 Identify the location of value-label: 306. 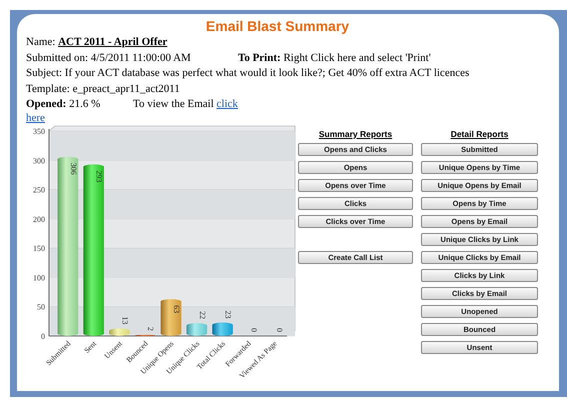
(73, 168).